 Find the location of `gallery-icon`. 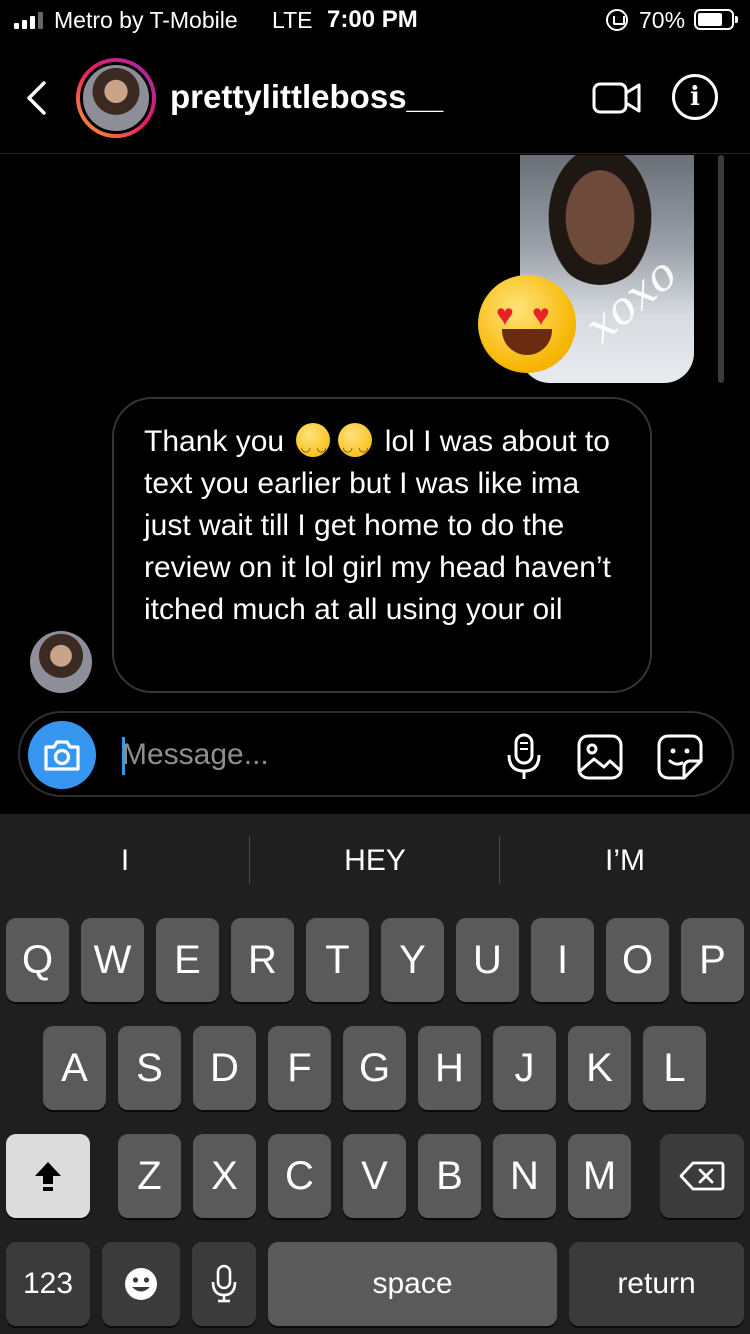

gallery-icon is located at coordinates (600, 757).